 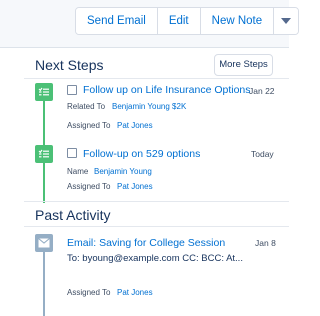 I want to click on action-bar: Send Email Edit New Note, so click(x=150, y=24).